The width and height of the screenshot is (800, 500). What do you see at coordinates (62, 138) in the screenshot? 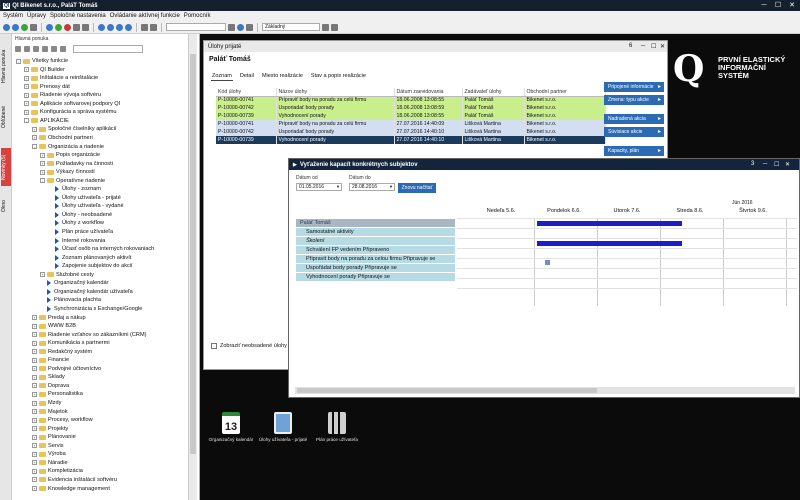
I see `tree-item: + Obchodní partneri` at bounding box center [62, 138].